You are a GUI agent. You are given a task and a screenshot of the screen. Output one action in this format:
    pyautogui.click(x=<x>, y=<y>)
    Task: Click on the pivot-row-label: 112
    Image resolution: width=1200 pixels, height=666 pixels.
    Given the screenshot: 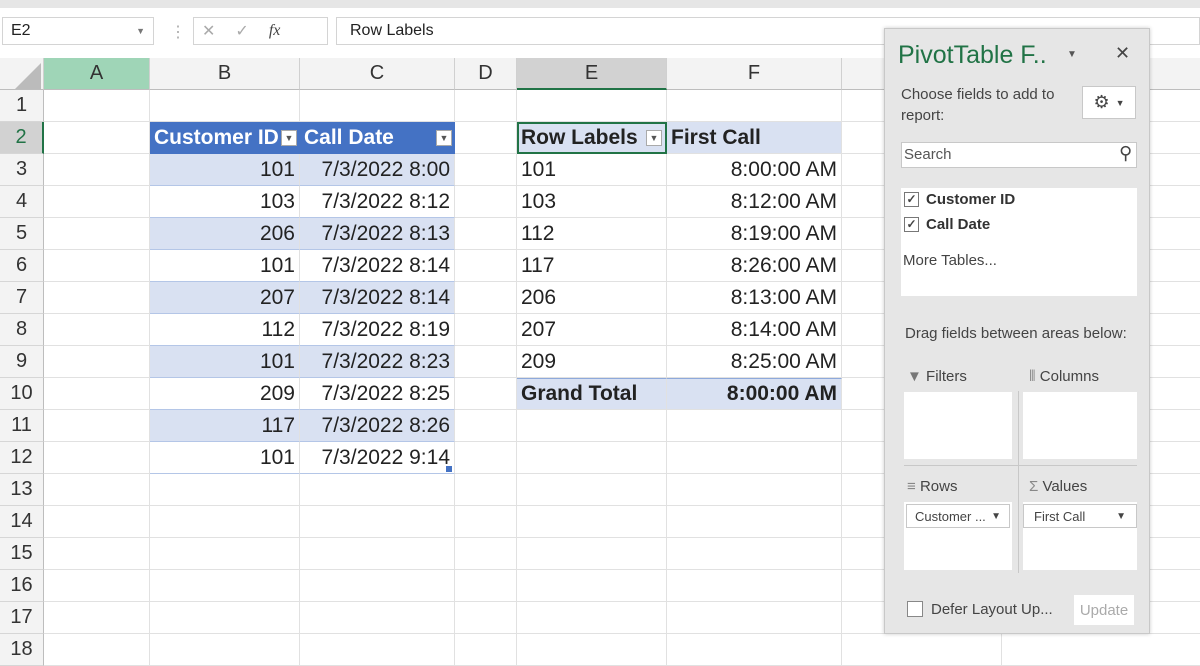 What is the action you would take?
    pyautogui.click(x=592, y=234)
    